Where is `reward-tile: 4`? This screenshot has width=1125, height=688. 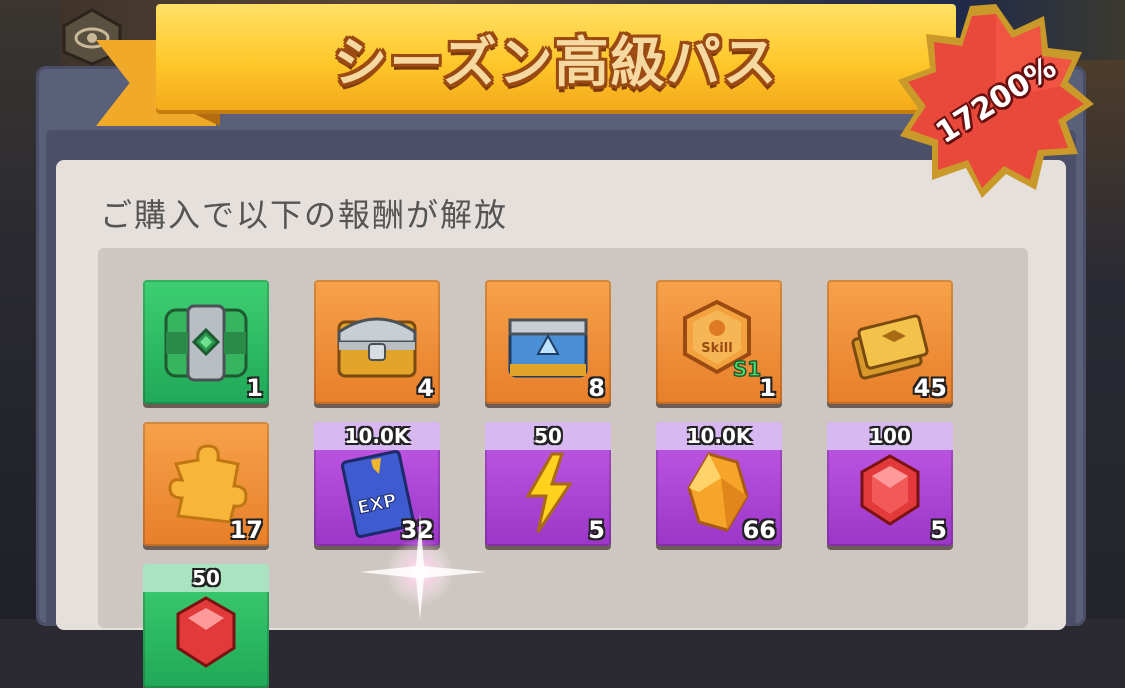
reward-tile: 4 is located at coordinates (377, 342).